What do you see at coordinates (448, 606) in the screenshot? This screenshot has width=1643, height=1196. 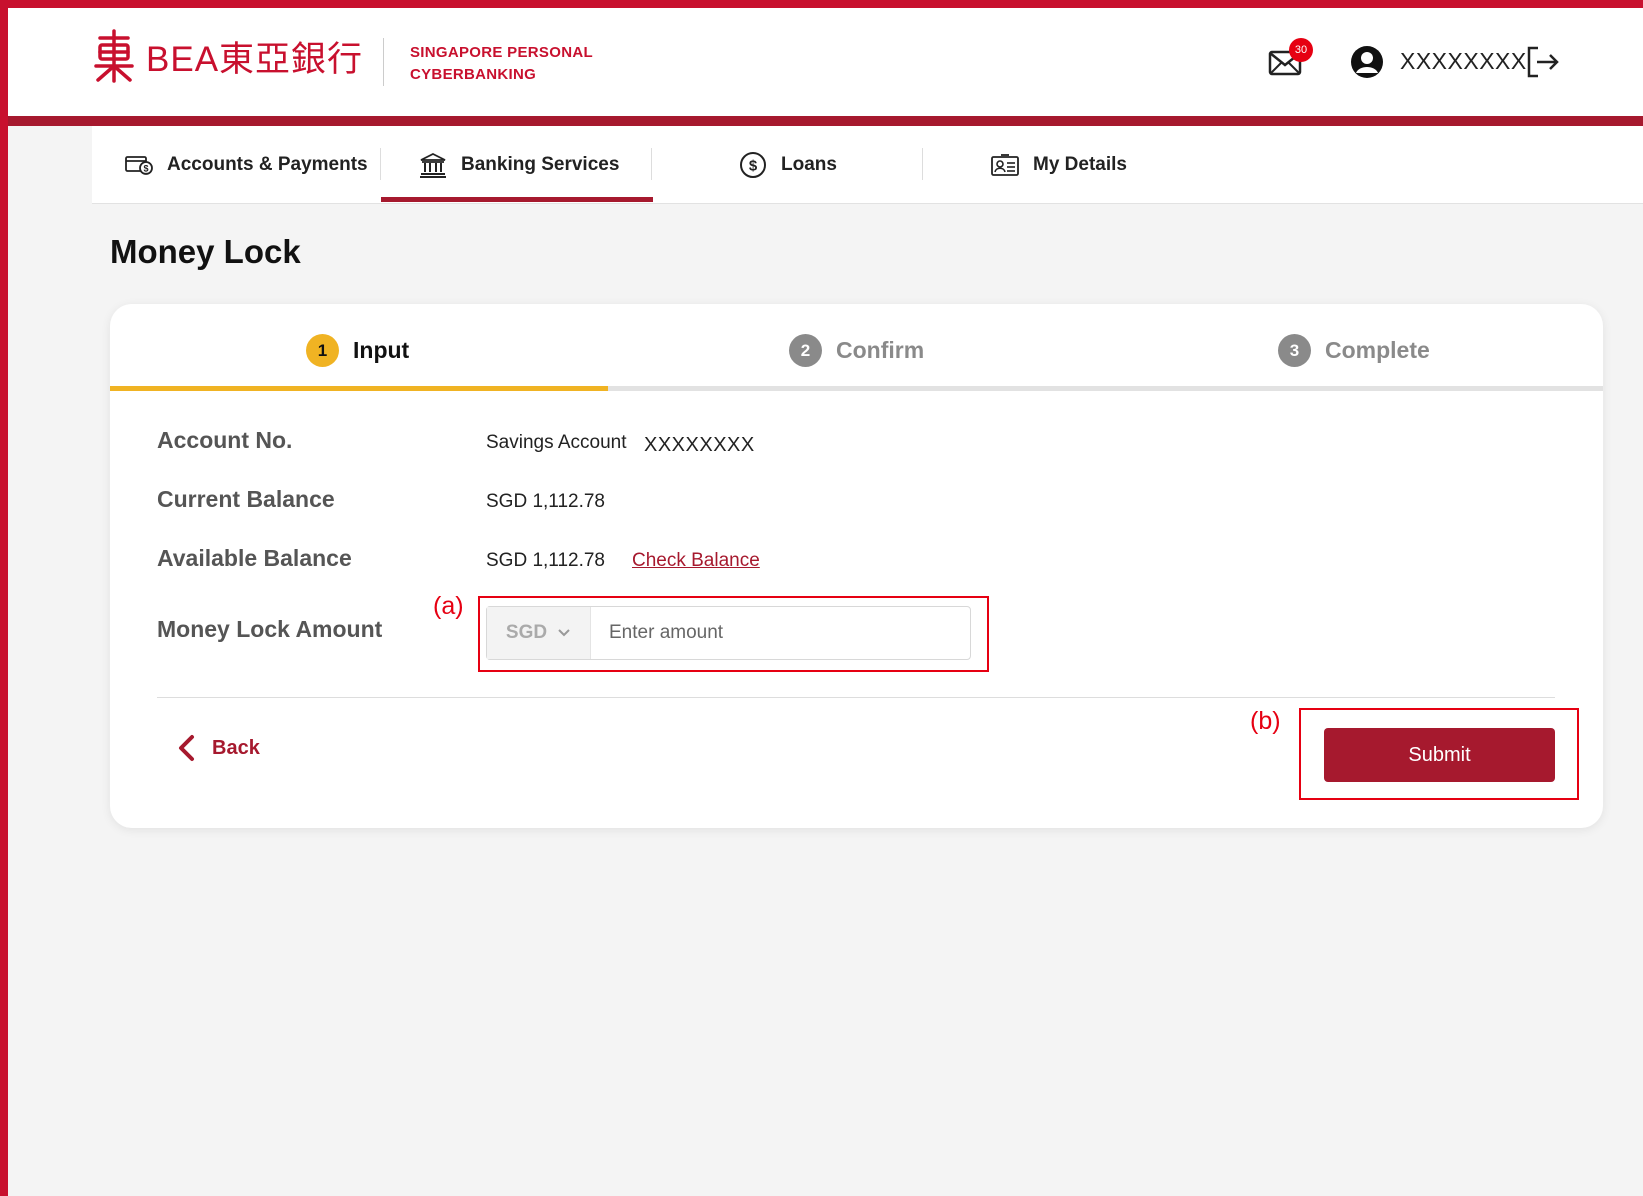 I see `annotation-a-label: (a)` at bounding box center [448, 606].